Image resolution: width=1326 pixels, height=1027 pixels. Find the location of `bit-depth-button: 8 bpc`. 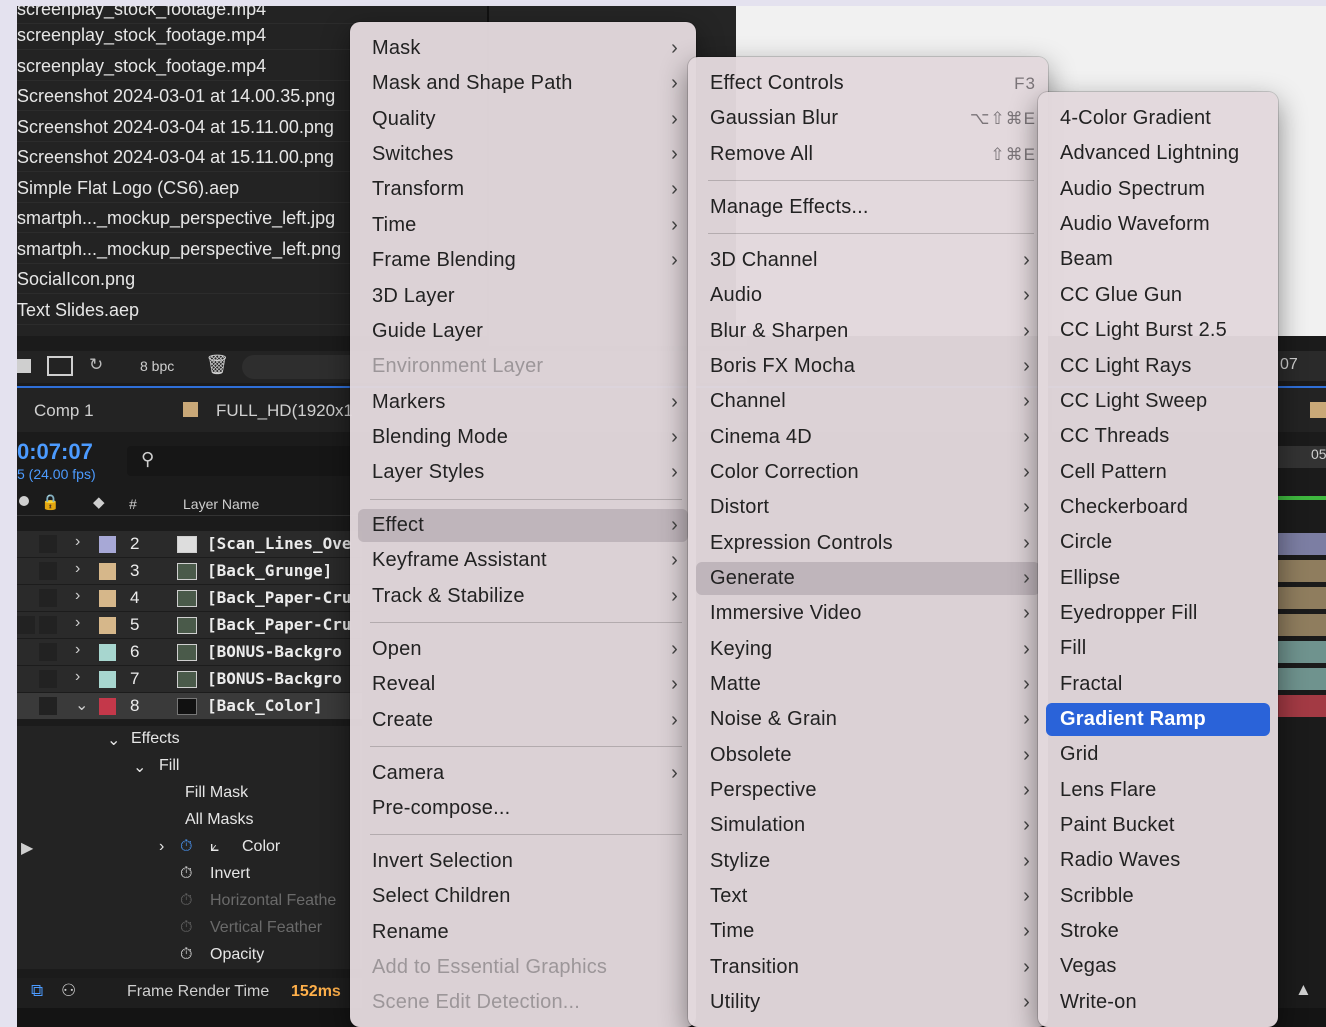

bit-depth-button: 8 bpc is located at coordinates (157, 366).